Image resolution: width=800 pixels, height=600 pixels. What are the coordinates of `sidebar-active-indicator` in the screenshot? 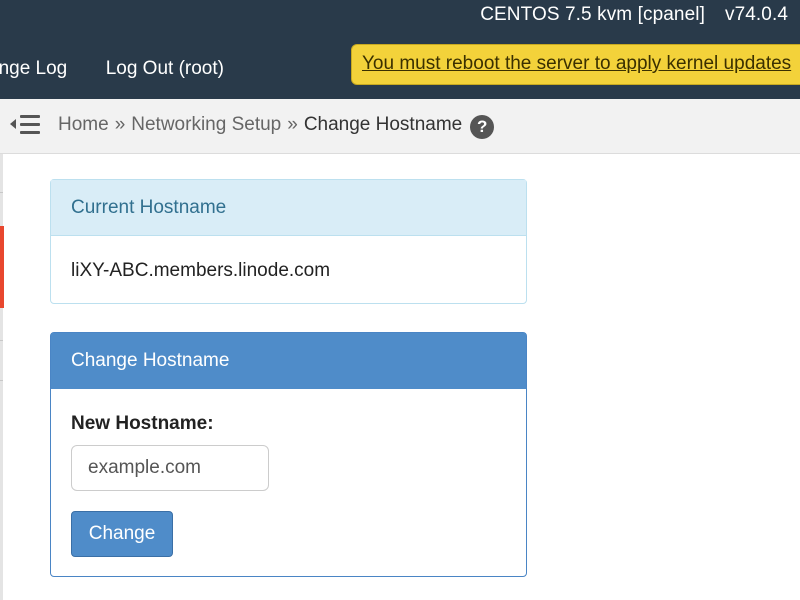 It's located at (2, 267).